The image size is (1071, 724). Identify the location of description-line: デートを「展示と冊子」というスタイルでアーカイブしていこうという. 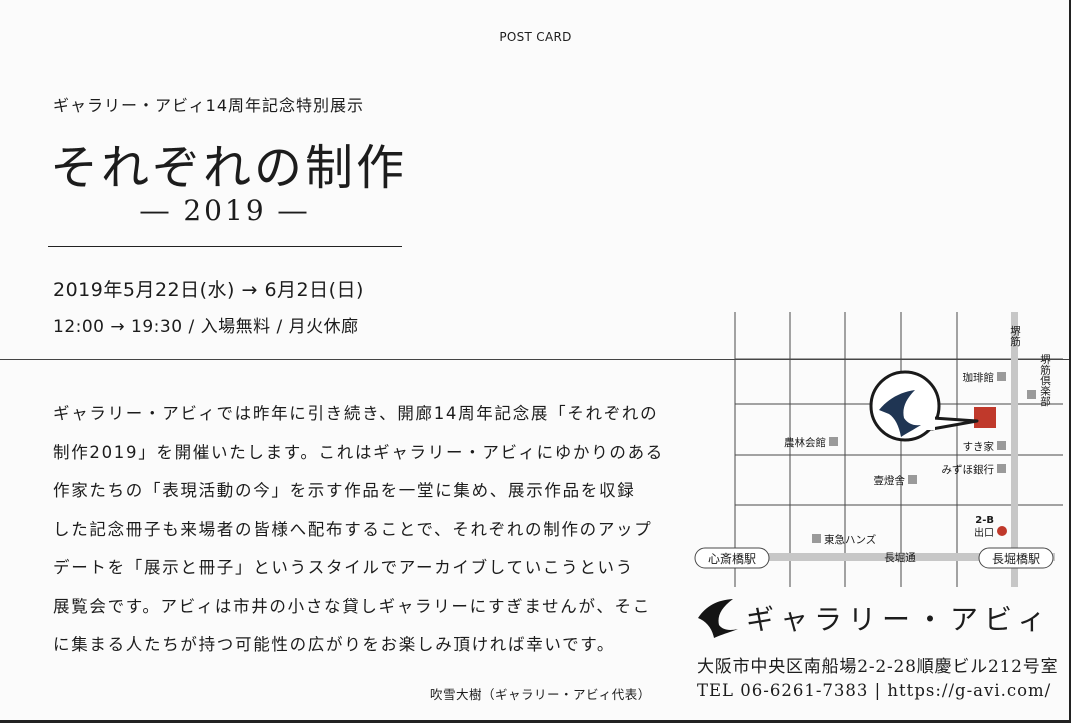
(343, 567).